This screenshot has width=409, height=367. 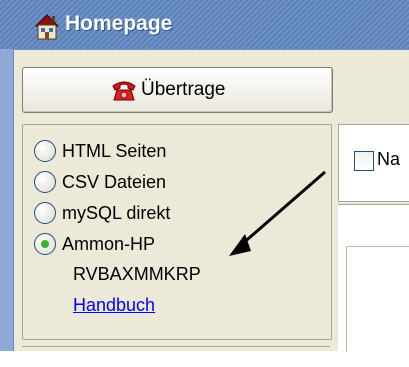 I want to click on title-bar: Homepage, so click(x=204, y=25).